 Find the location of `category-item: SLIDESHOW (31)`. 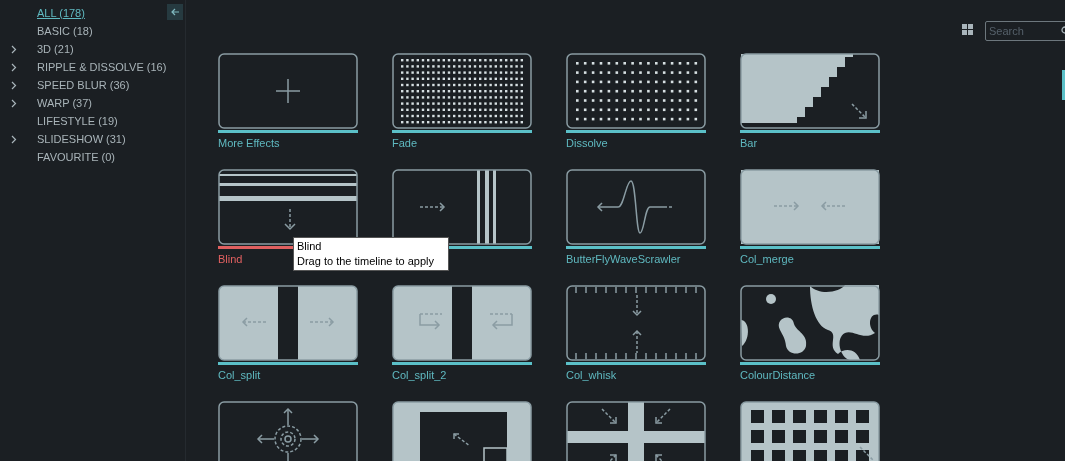

category-item: SLIDESHOW (31) is located at coordinates (81, 139).